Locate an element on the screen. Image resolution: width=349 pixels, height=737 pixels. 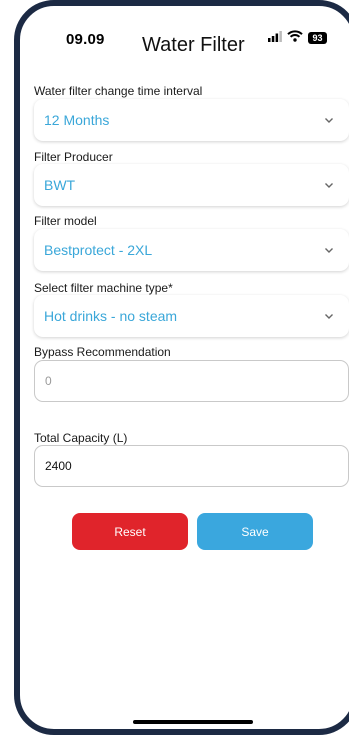
battery-icon: 93 is located at coordinates (317, 38).